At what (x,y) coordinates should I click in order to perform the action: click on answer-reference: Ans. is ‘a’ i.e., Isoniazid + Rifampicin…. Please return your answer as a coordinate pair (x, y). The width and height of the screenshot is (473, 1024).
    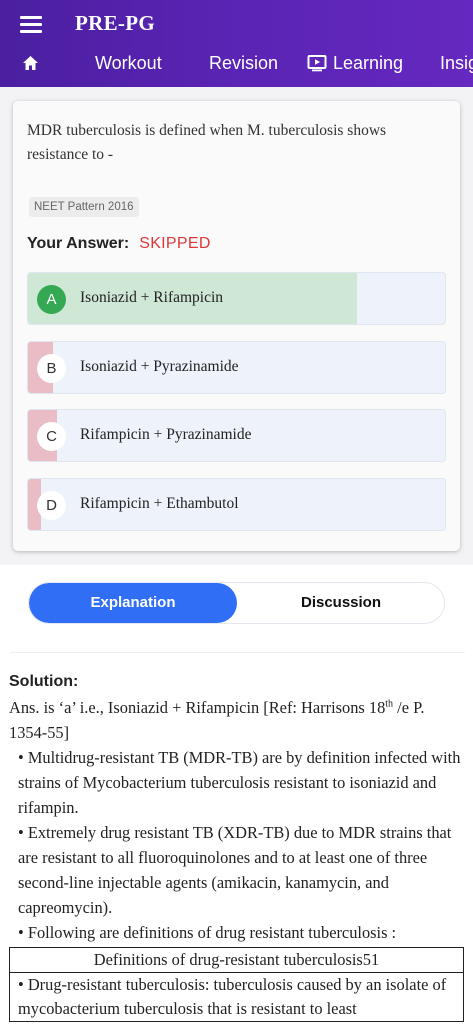
    Looking at the image, I should click on (236, 720).